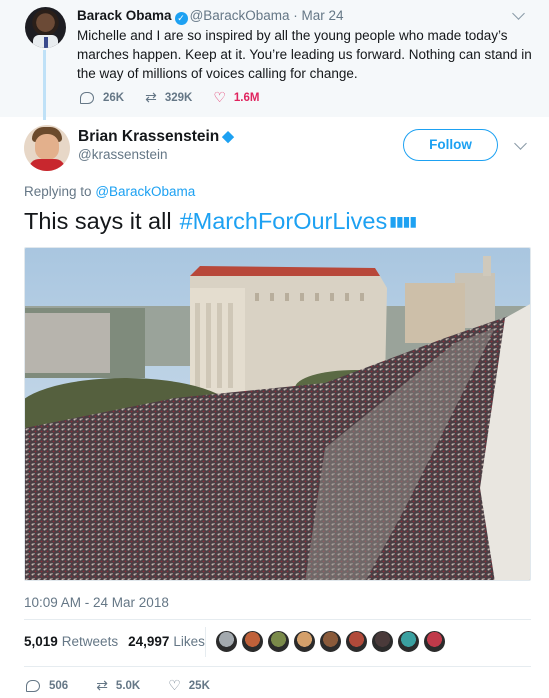  What do you see at coordinates (246, 97) in the screenshot?
I see `parent-like-count: 1.6M` at bounding box center [246, 97].